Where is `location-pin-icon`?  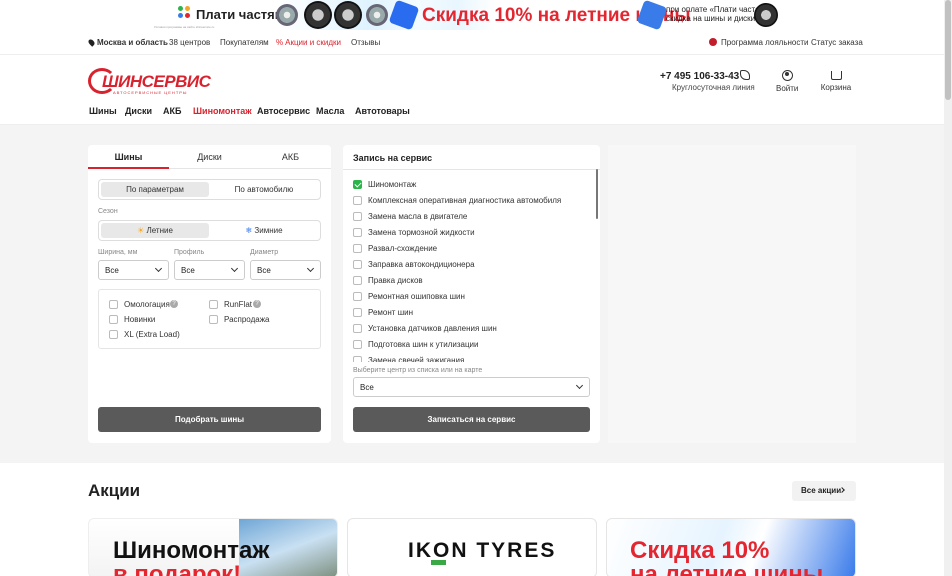 location-pin-icon is located at coordinates (91, 42).